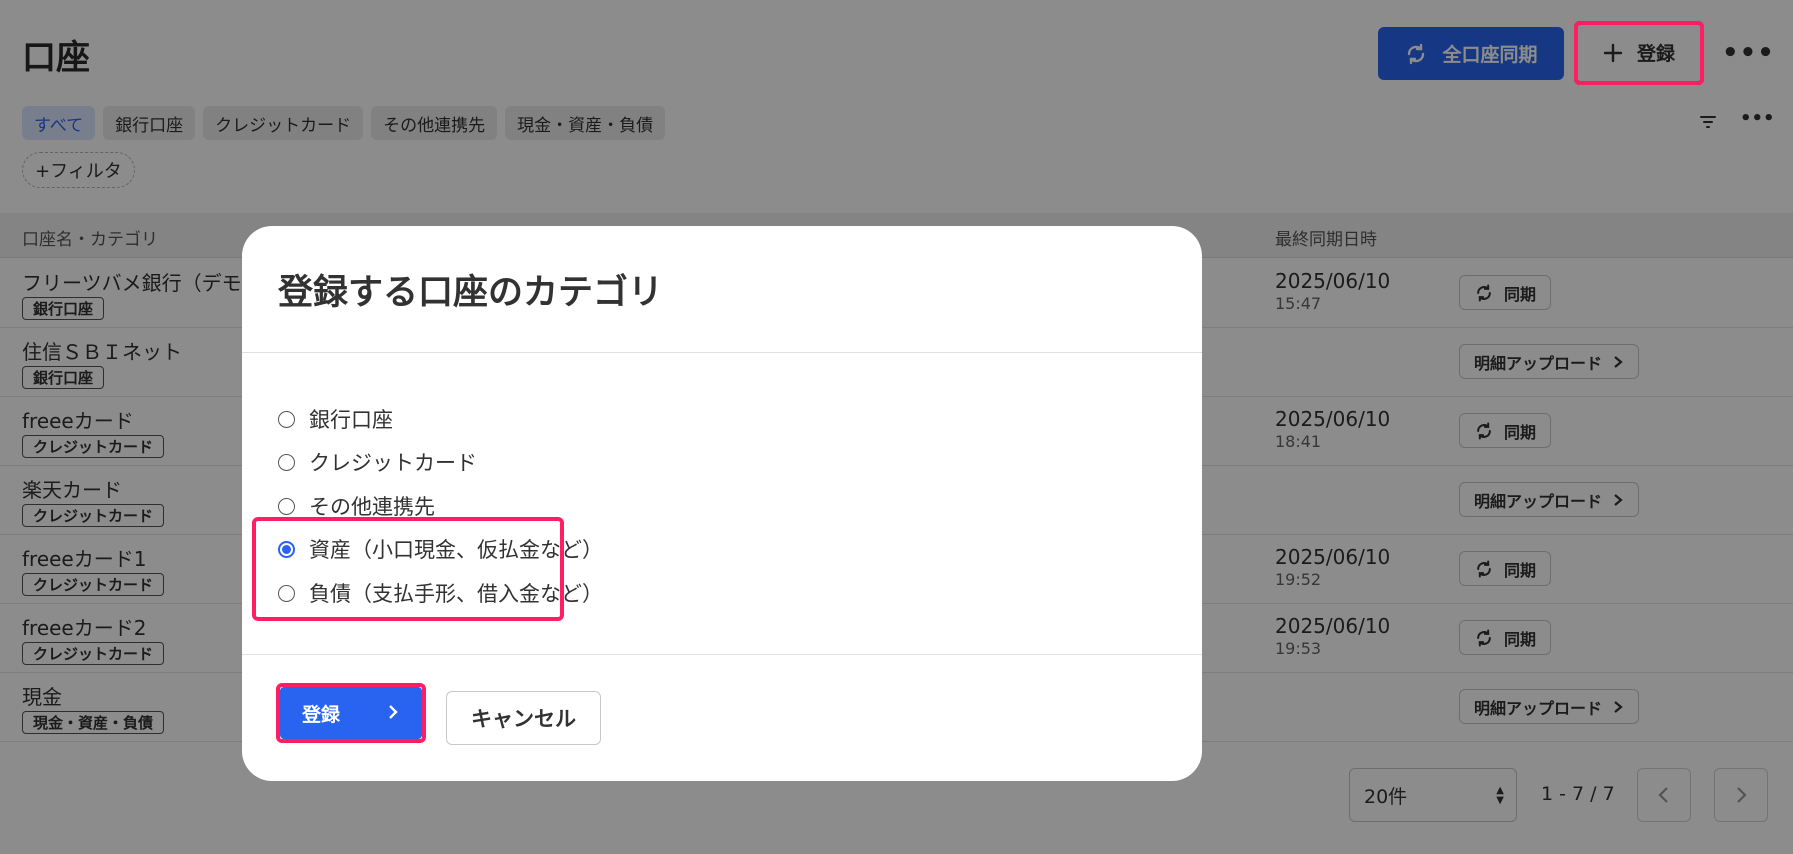 The image size is (1793, 854). I want to click on submit-button-highlight, so click(351, 713).